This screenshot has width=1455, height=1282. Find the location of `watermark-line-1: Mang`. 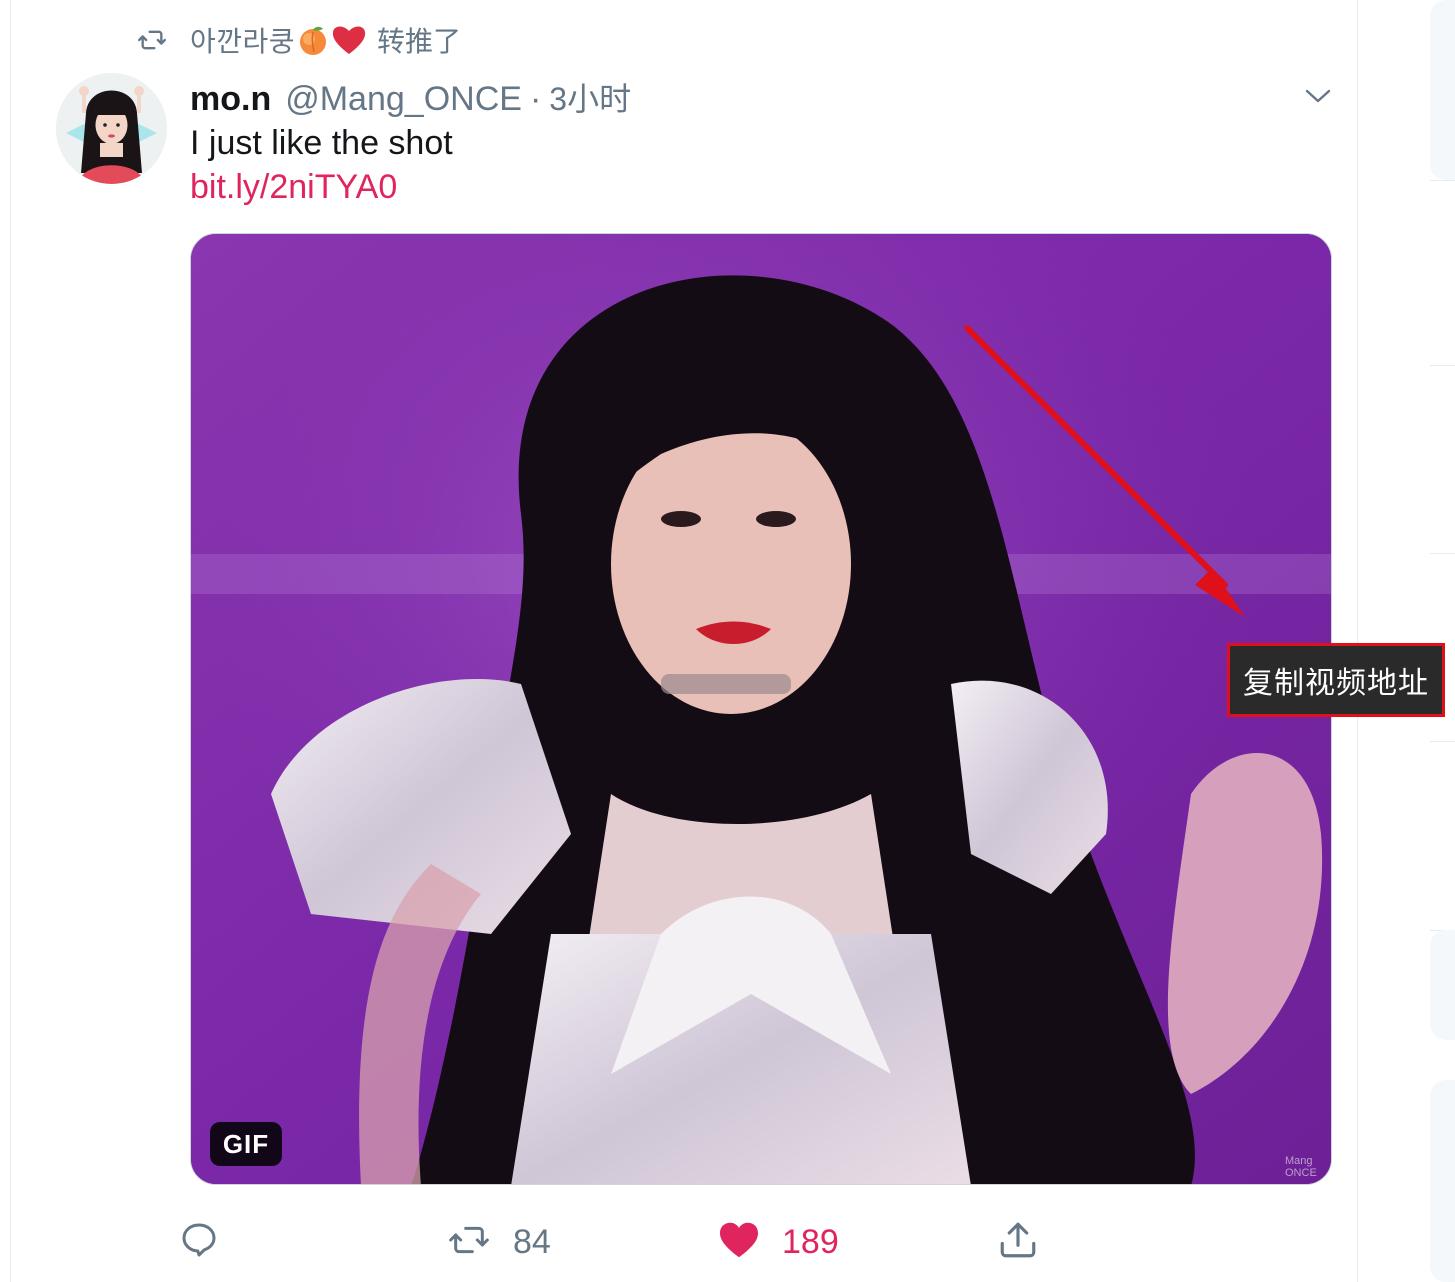

watermark-line-1: Mang is located at coordinates (1299, 1161).